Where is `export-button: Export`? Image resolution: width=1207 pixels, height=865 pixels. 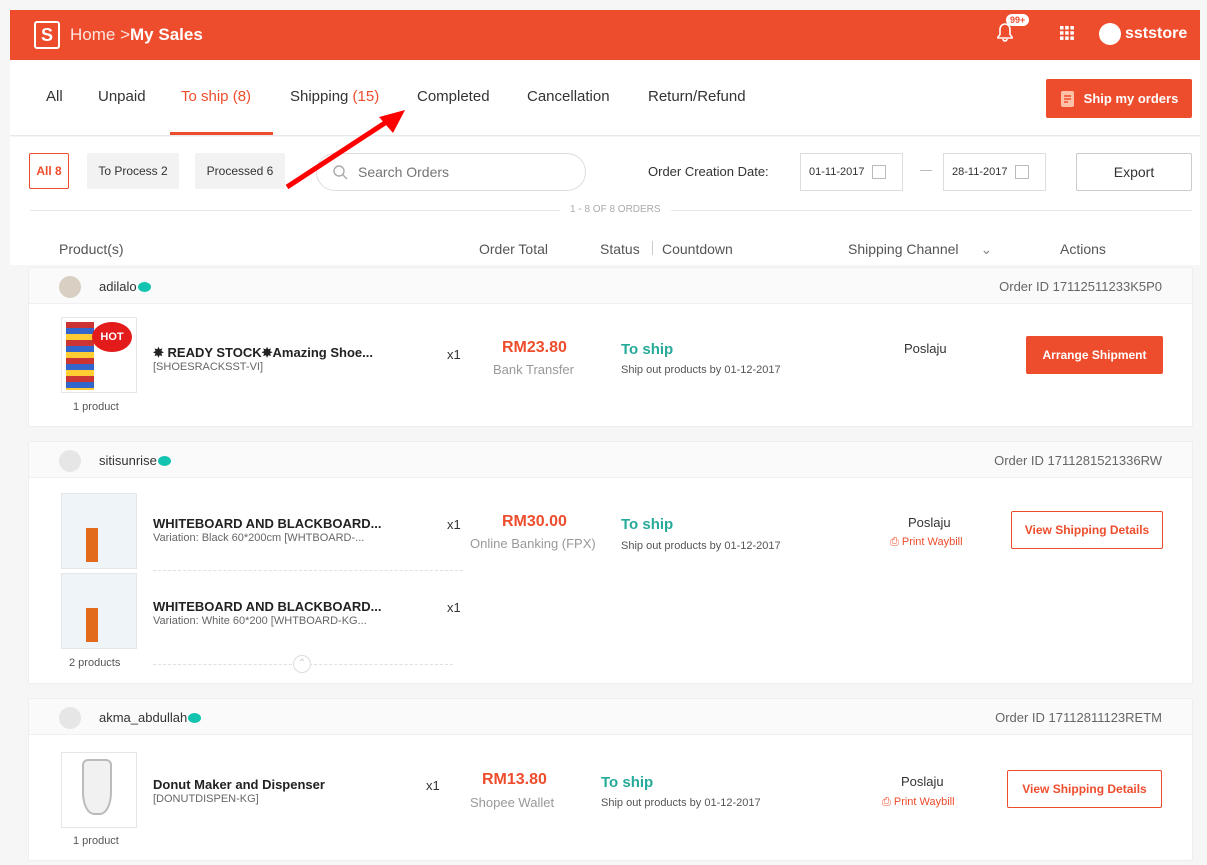 export-button: Export is located at coordinates (1134, 172).